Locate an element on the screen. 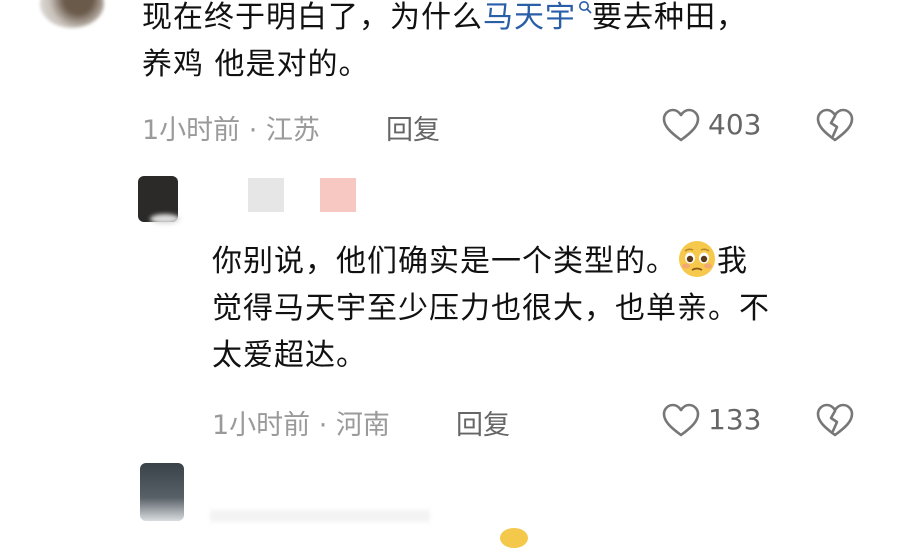 This screenshot has height=548, width=900. search-icon is located at coordinates (585, 8).